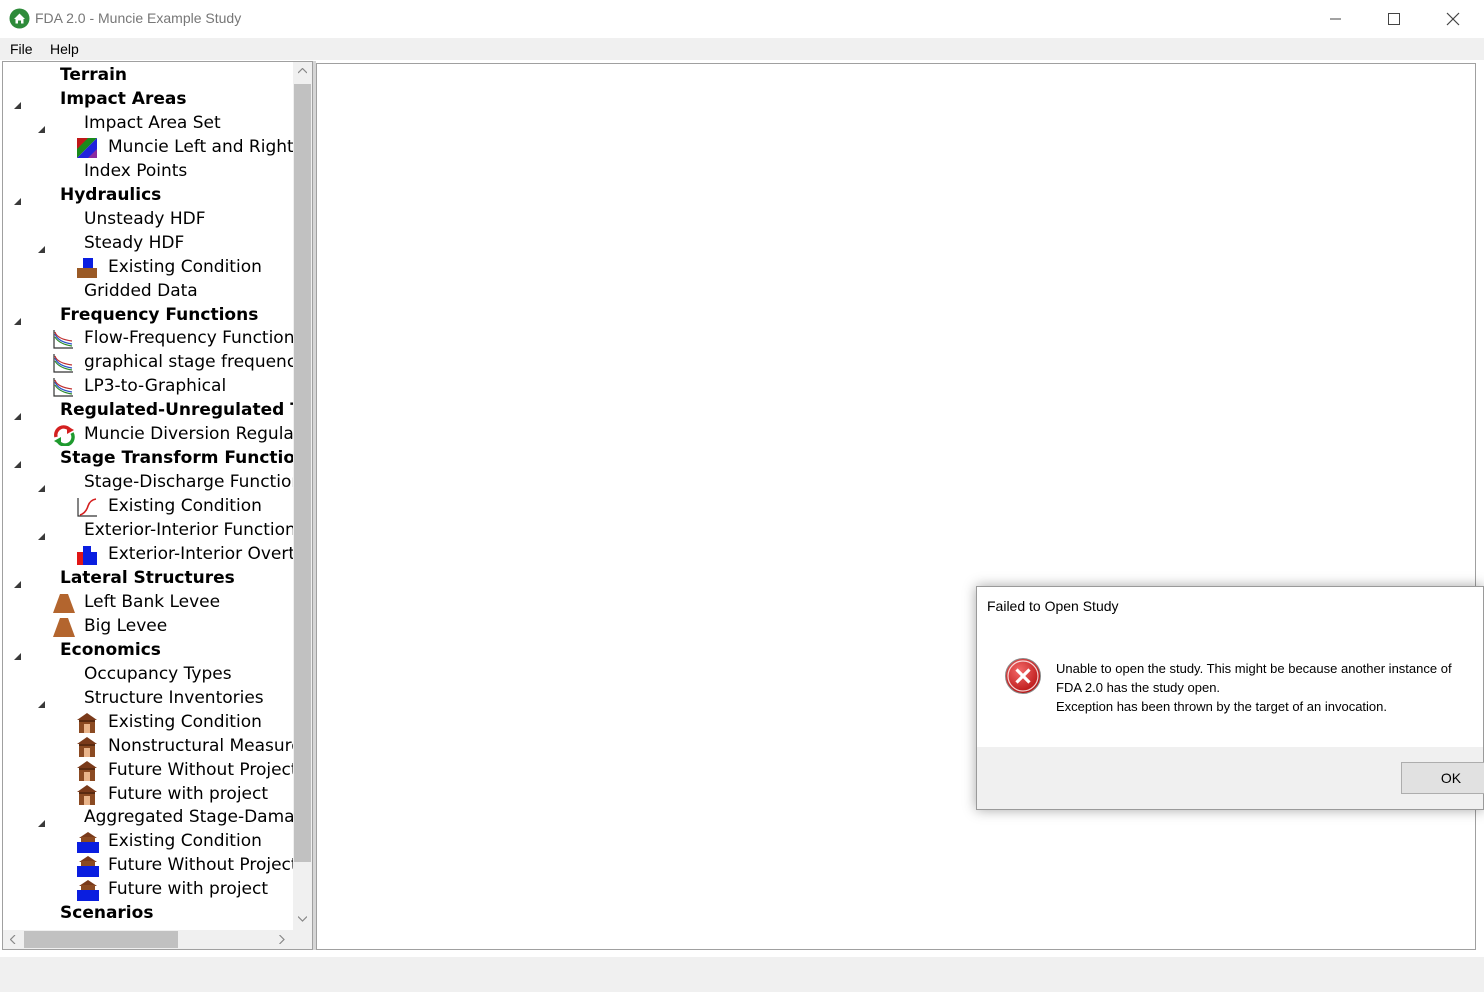 The height and width of the screenshot is (992, 1484). I want to click on tree-item: Left Bank Levee, so click(148, 603).